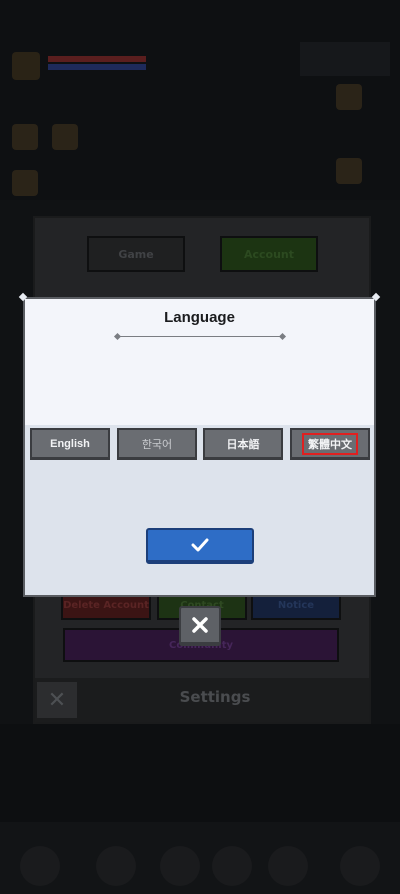 The height and width of the screenshot is (894, 400). I want to click on language-header: Language, so click(199, 362).